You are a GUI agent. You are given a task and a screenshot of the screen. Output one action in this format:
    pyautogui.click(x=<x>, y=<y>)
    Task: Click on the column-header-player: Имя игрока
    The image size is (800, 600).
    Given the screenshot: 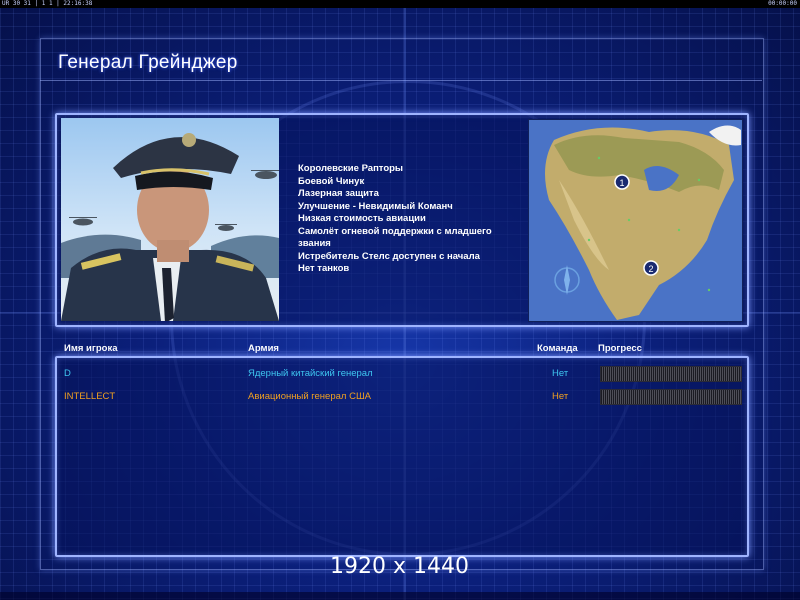 What is the action you would take?
    pyautogui.click(x=91, y=348)
    